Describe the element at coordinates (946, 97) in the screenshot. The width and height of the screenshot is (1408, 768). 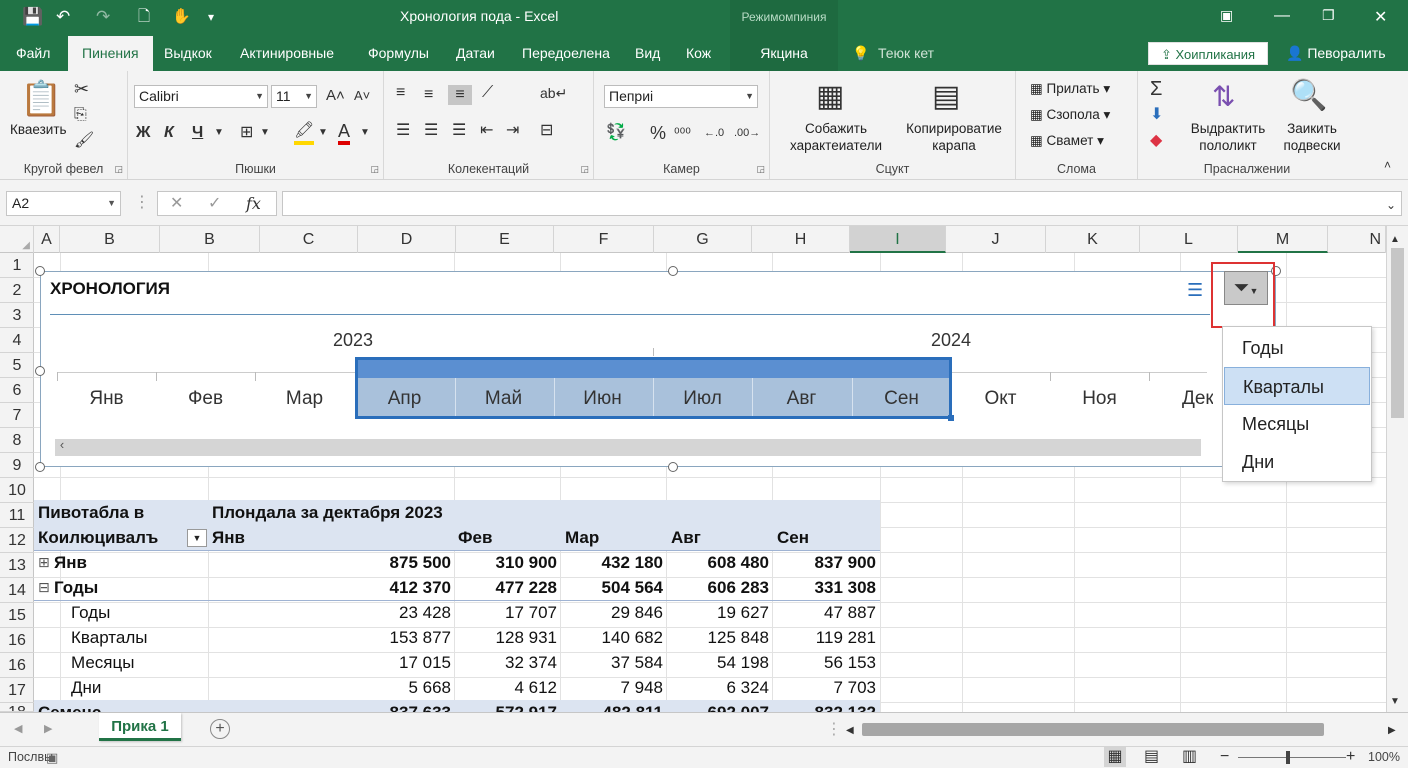
I see `format-table-icon: ▤` at that location.